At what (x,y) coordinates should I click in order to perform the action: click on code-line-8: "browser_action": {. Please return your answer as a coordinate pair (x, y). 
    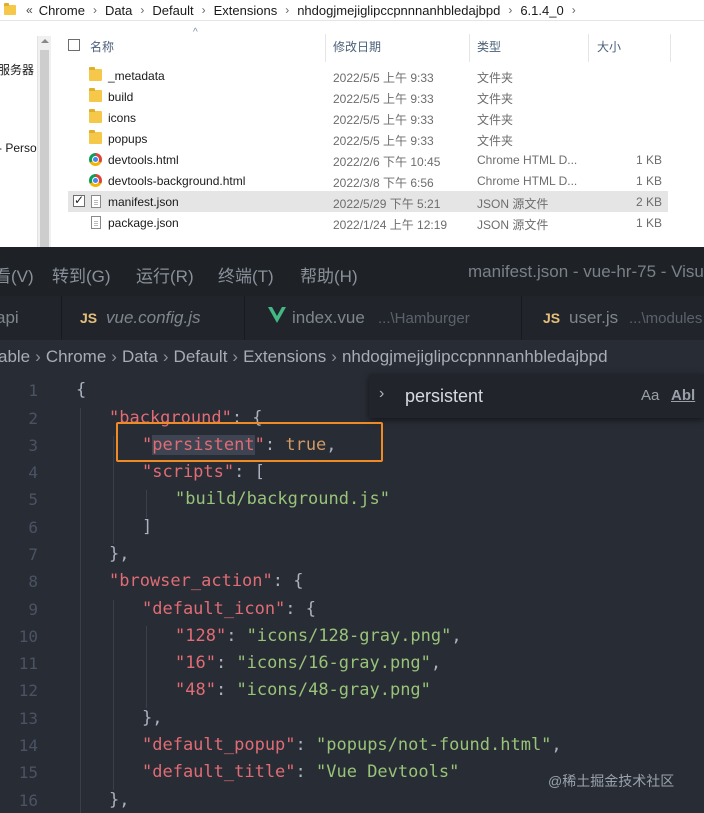
    Looking at the image, I should click on (206, 581).